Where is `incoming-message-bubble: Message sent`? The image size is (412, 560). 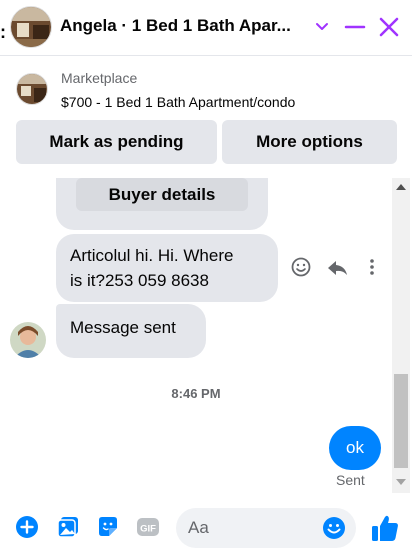 incoming-message-bubble: Message sent is located at coordinates (131, 331).